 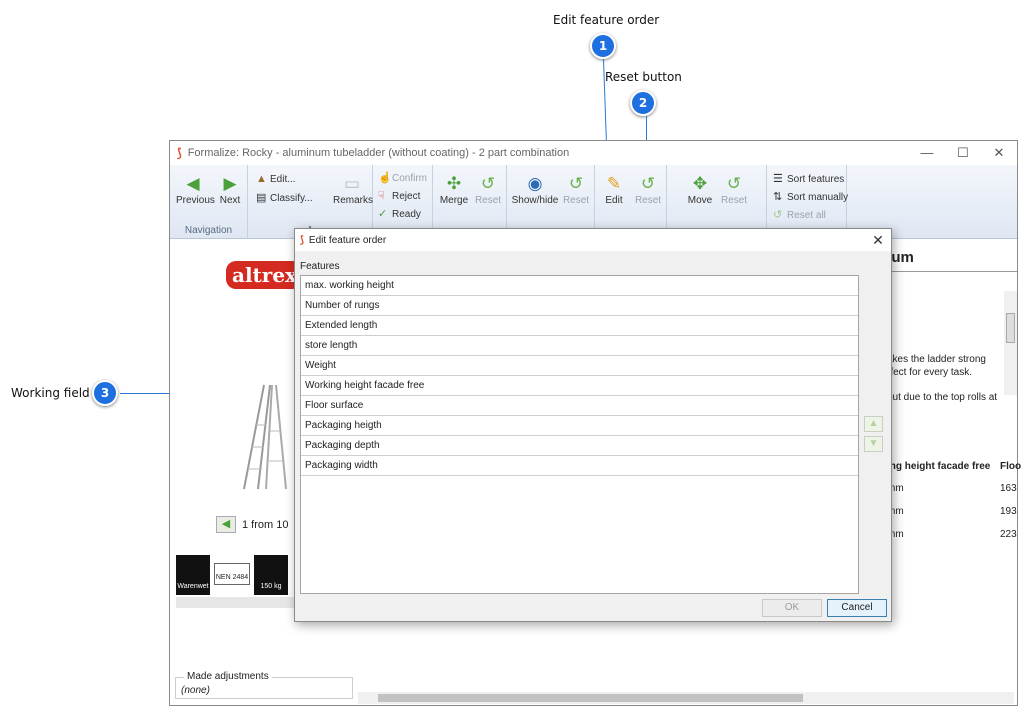 What do you see at coordinates (643, 77) in the screenshot?
I see `callout-label-reset-button: Reset button` at bounding box center [643, 77].